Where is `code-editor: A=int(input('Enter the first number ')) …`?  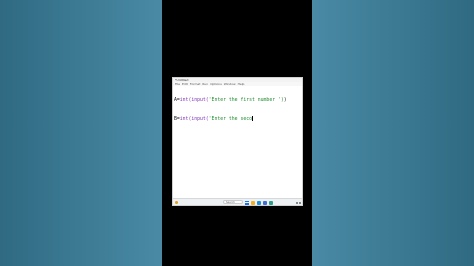
code-editor: A=int(input('Enter the first number ')) … is located at coordinates (237, 142).